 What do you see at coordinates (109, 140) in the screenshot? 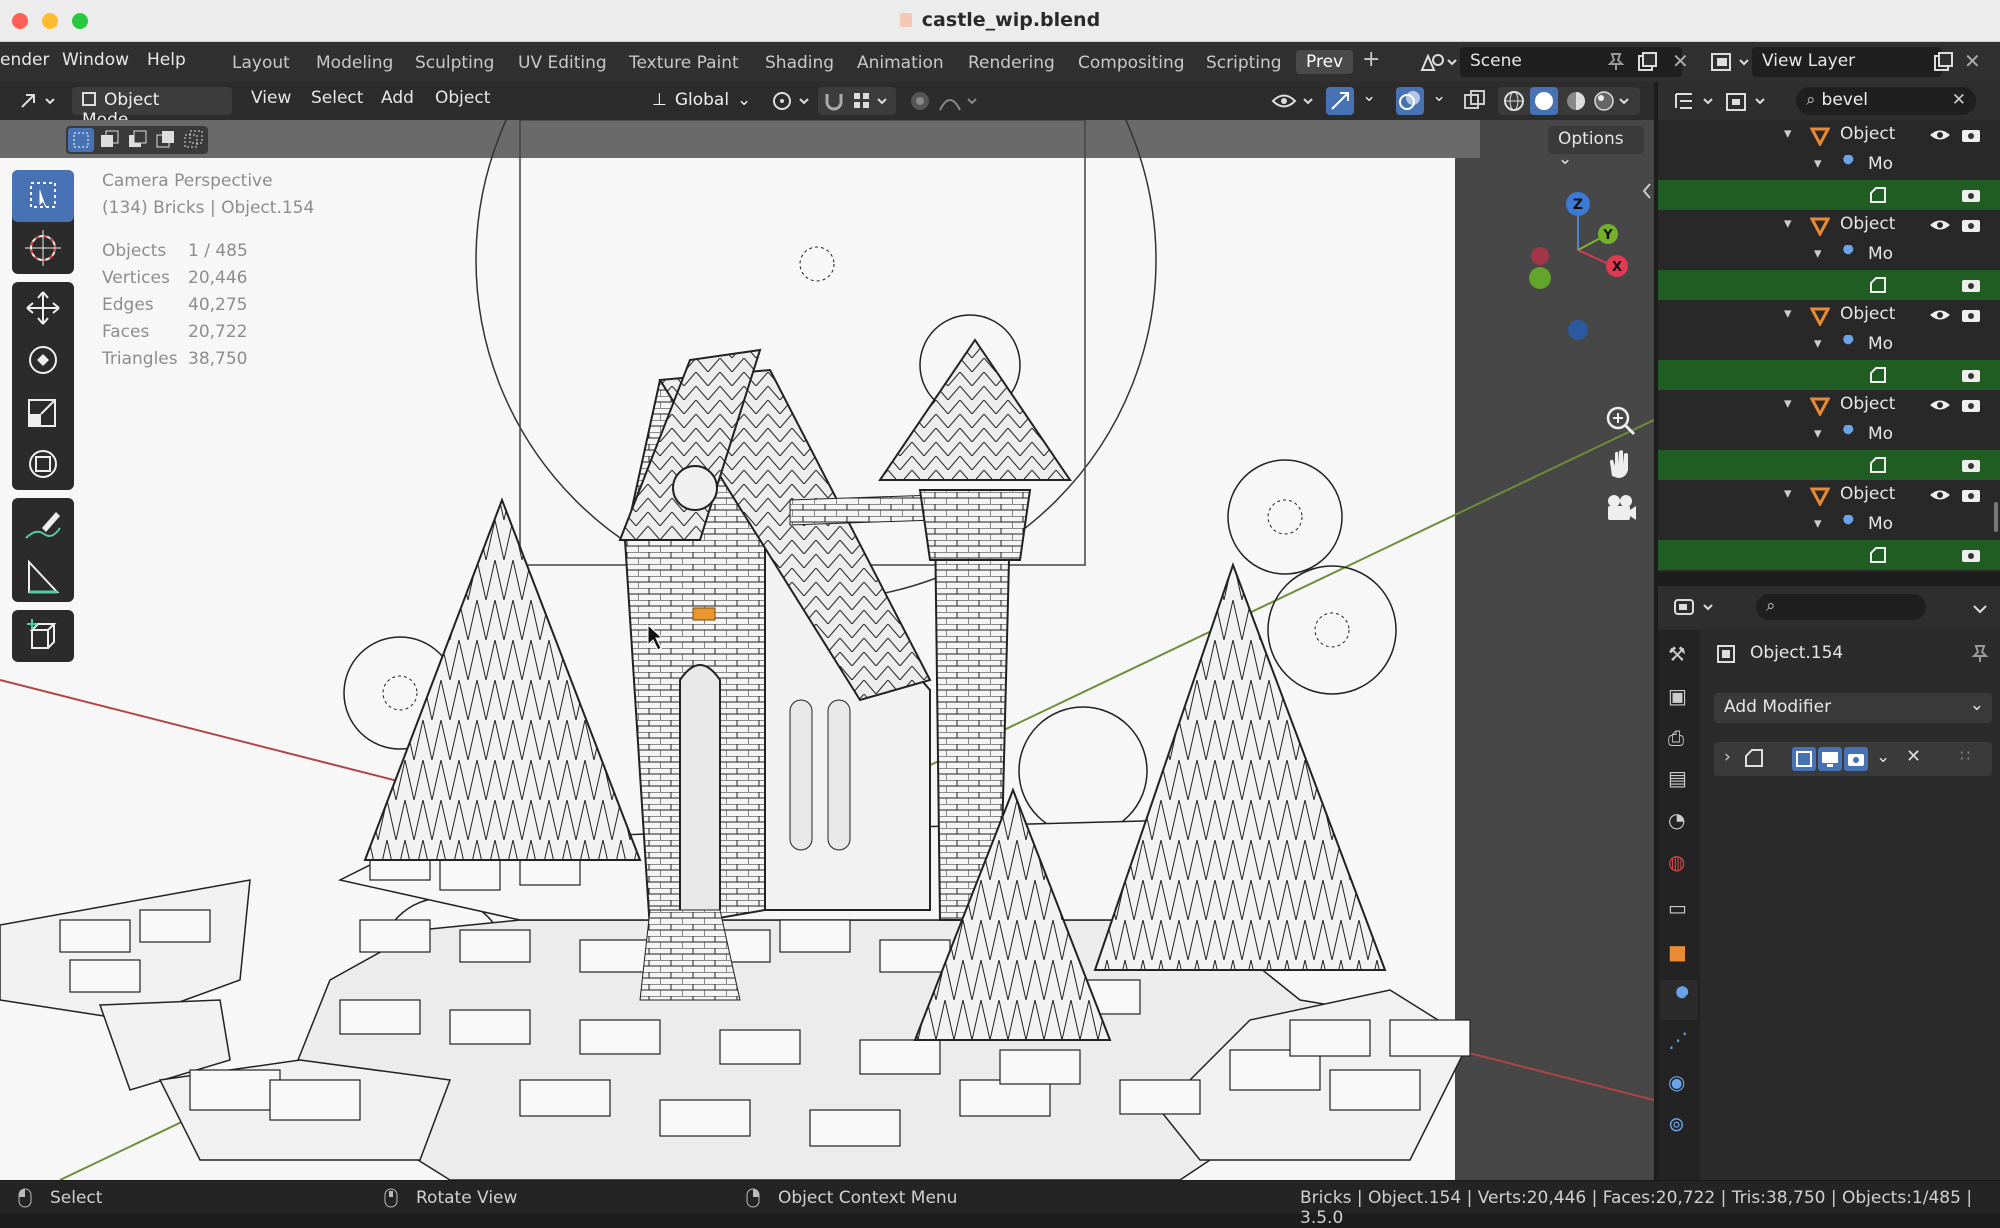
I see `select-extend-icon` at bounding box center [109, 140].